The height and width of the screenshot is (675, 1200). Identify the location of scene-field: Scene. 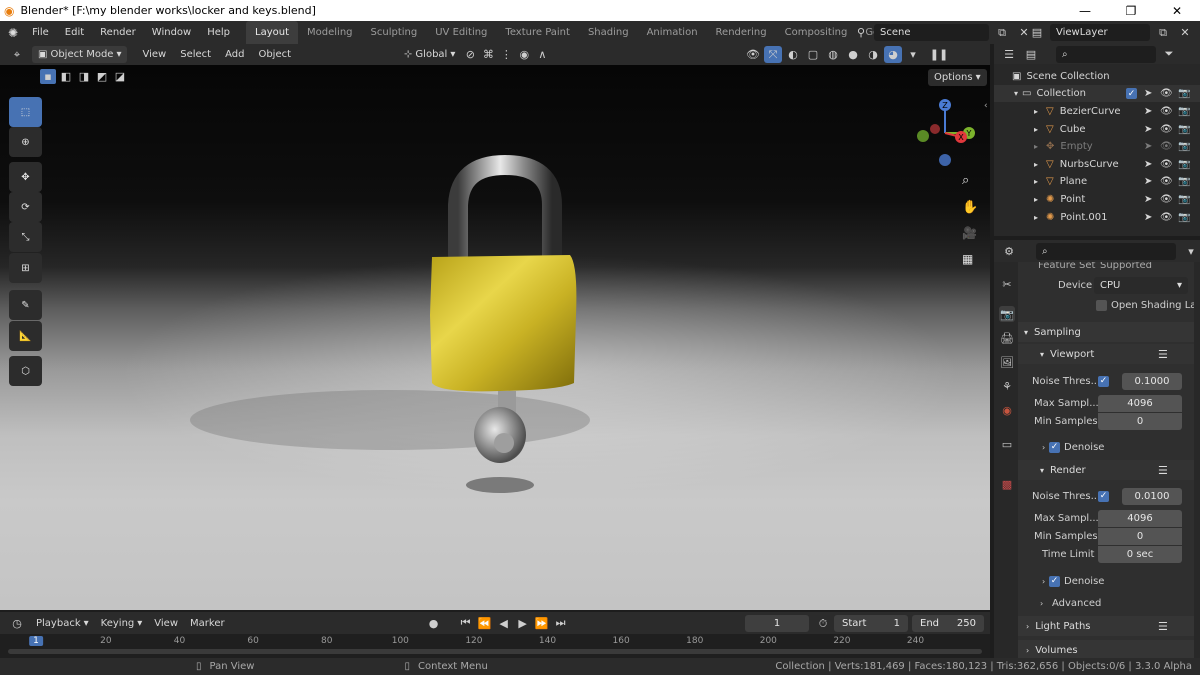
(931, 32).